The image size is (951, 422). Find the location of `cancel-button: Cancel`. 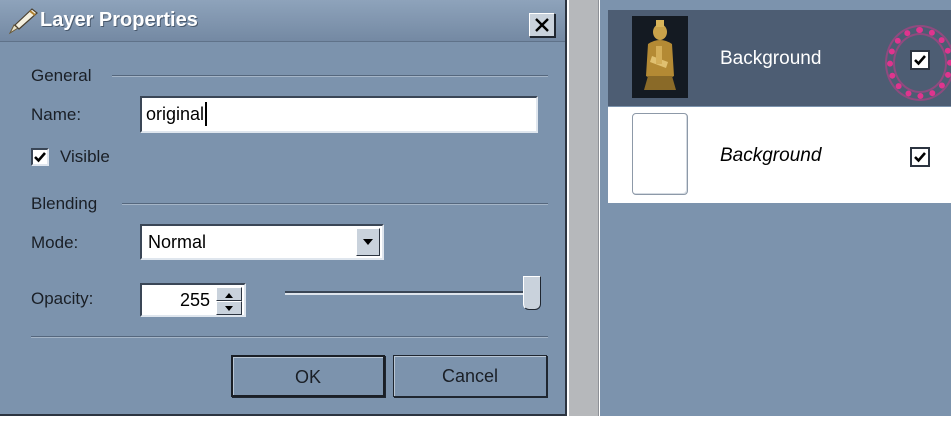

cancel-button: Cancel is located at coordinates (470, 376).